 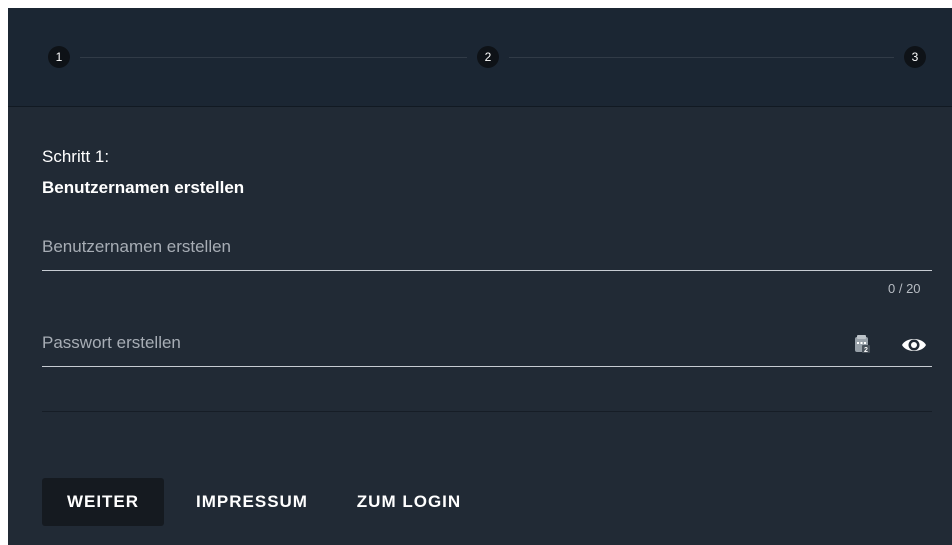 What do you see at coordinates (862, 344) in the screenshot?
I see `keepass-icon: 2` at bounding box center [862, 344].